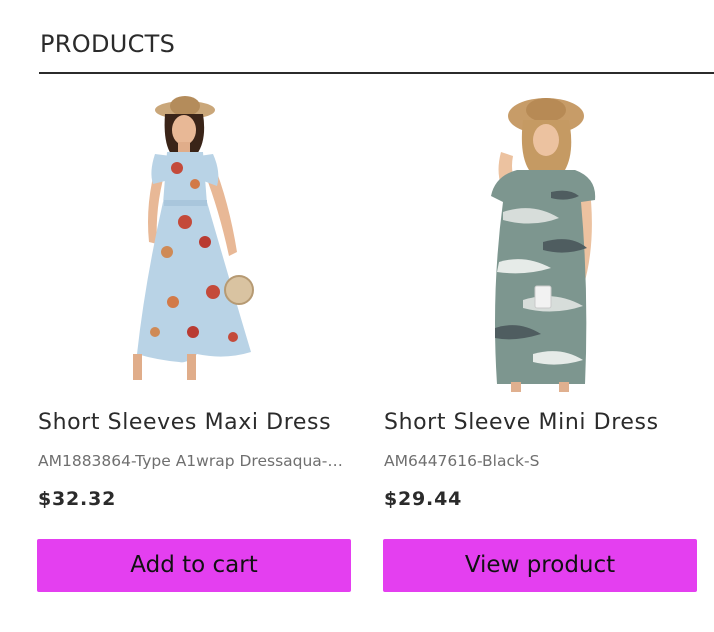 This screenshot has width=714, height=632. I want to click on products-section-header: PRODUCTS, so click(376, 51).